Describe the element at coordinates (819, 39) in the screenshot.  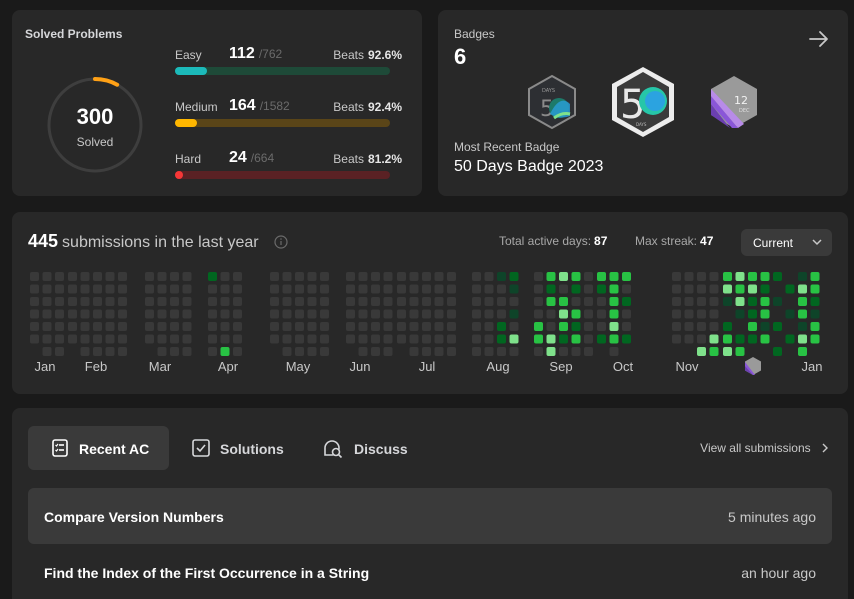
I see `arrow-right-icon` at that location.